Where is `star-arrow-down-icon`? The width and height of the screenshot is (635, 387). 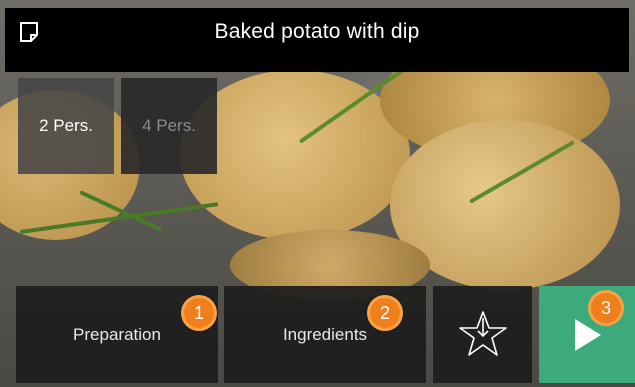
star-arrow-down-icon is located at coordinates (482, 333).